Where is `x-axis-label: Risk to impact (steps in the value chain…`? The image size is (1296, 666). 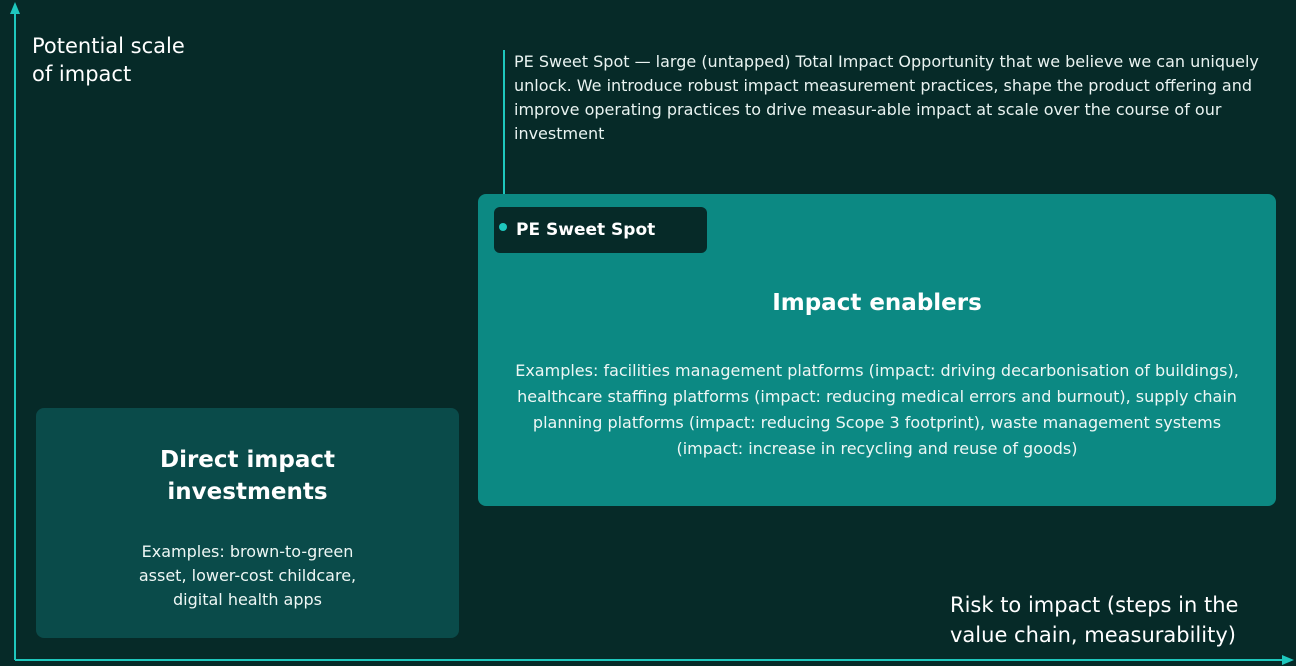
x-axis-label: Risk to impact (steps in the value chain… is located at coordinates (1094, 620).